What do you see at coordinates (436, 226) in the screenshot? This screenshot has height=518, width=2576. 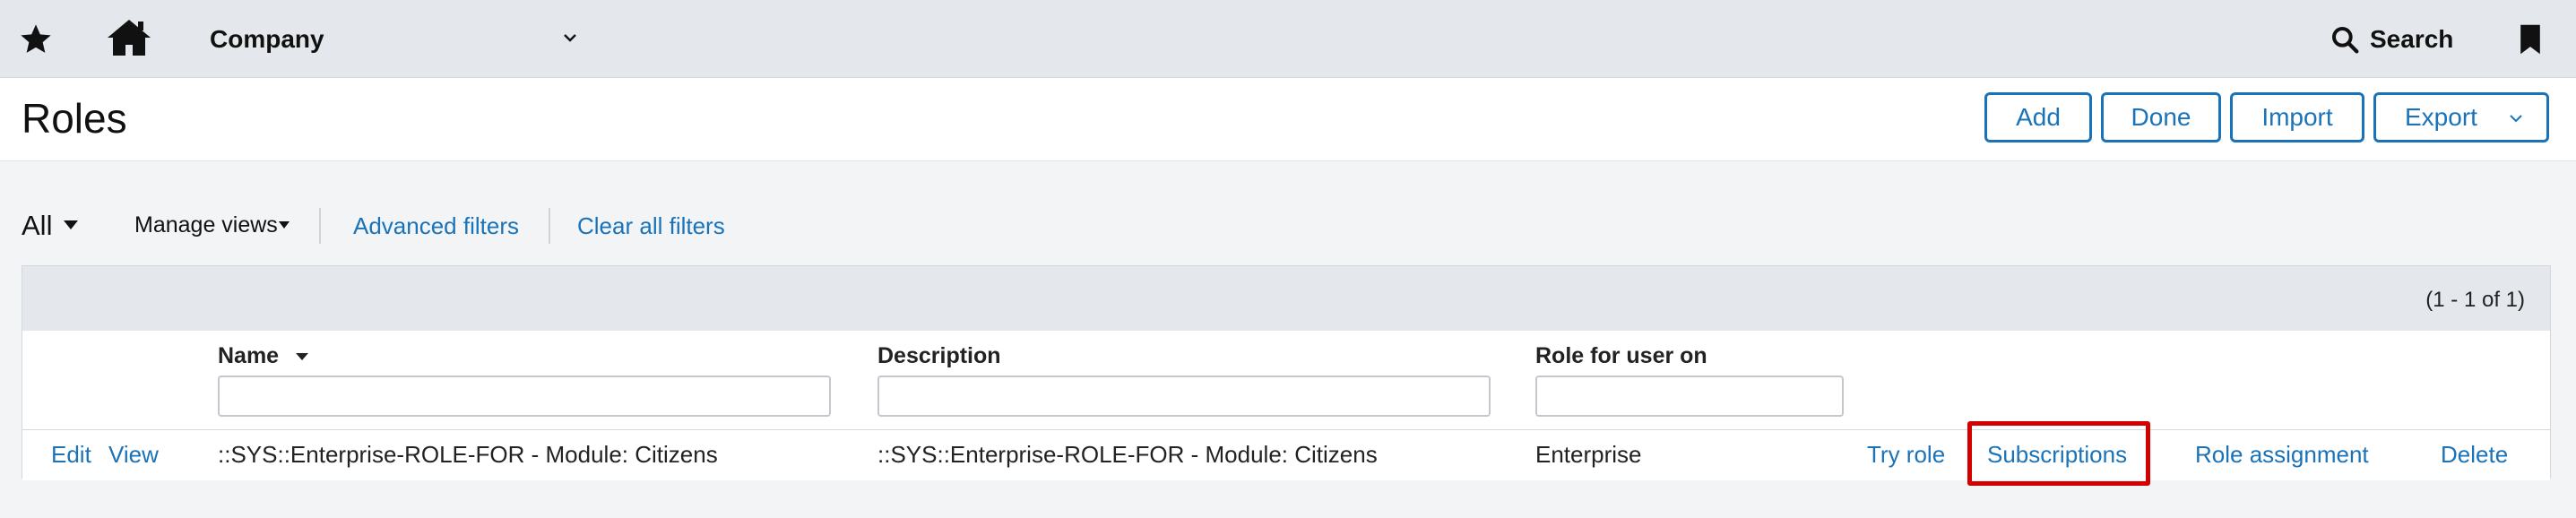 I see `advanced-filters-link: Advanced filters` at bounding box center [436, 226].